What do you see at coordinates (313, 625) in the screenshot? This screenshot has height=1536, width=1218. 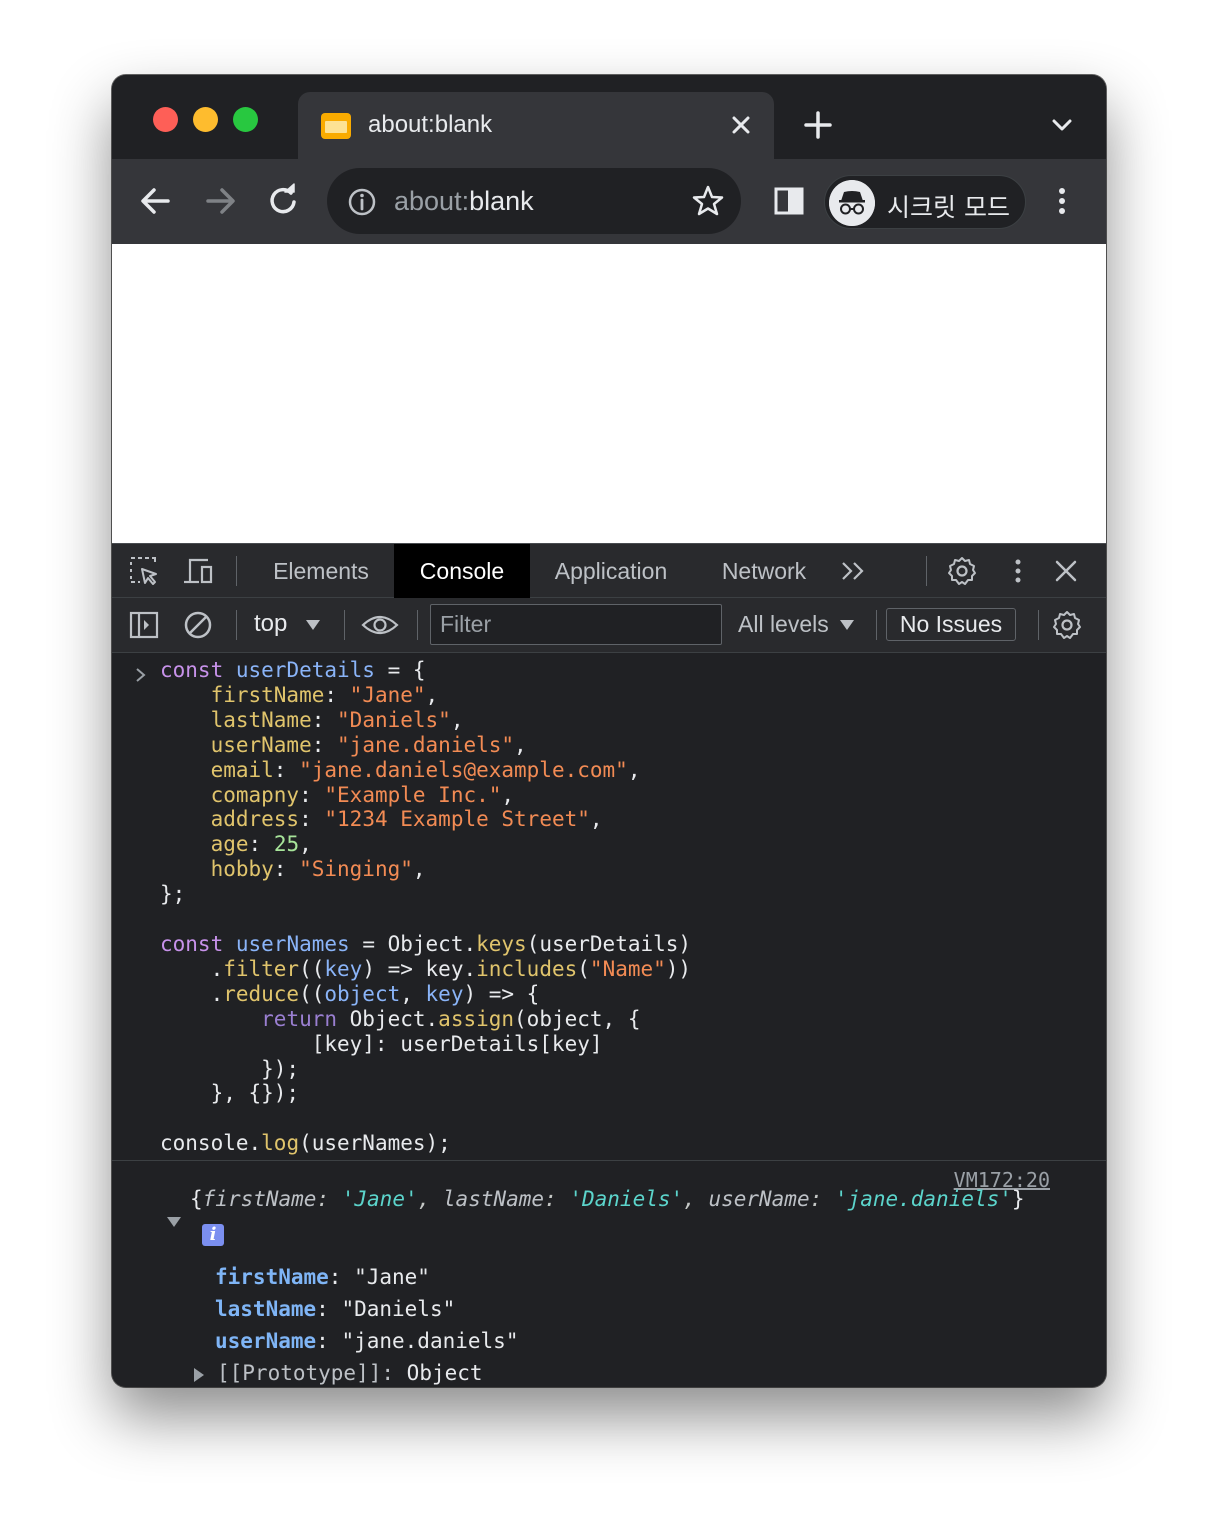 I see `context-caret-icon` at bounding box center [313, 625].